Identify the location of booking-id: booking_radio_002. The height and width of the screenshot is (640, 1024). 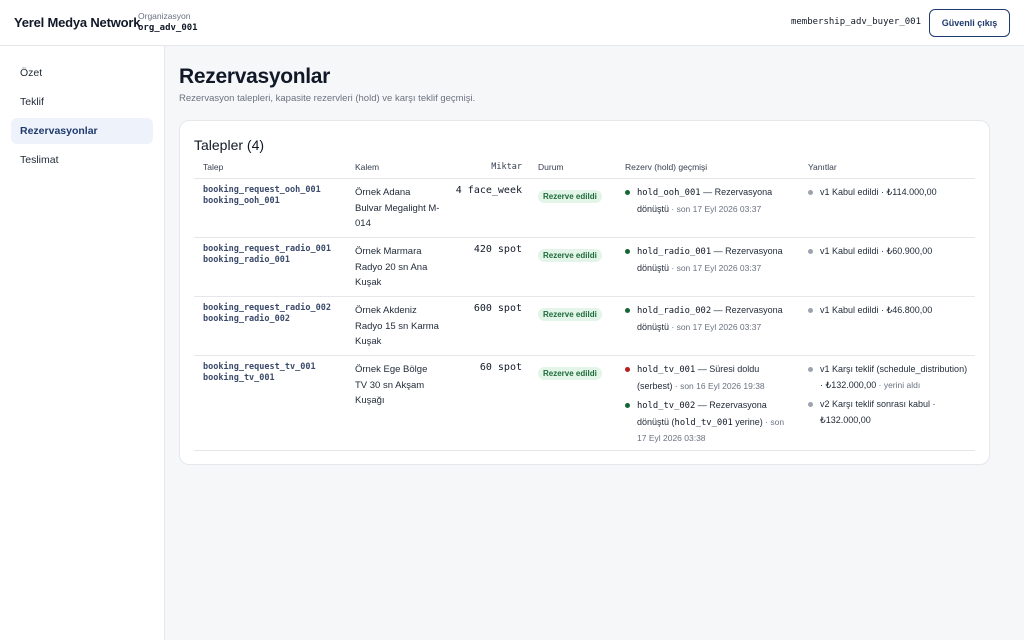
(246, 319).